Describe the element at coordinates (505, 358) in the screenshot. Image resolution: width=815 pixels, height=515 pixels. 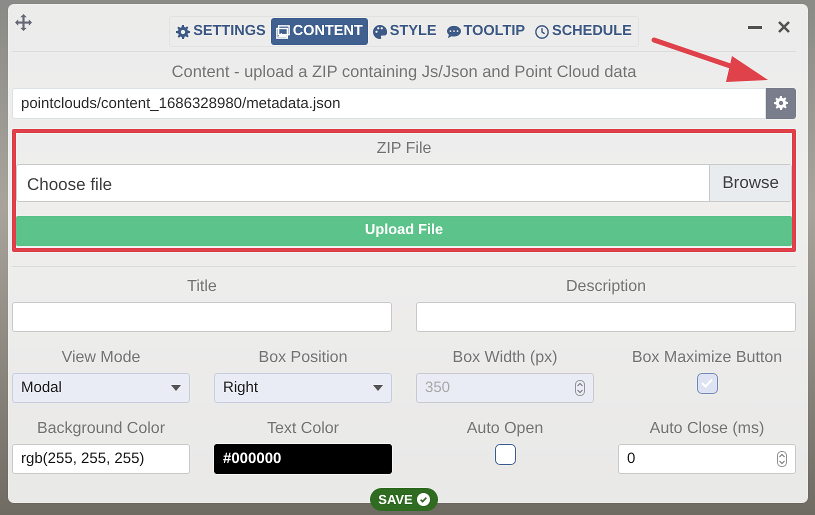
I see `field-label: Box Width (px)` at that location.